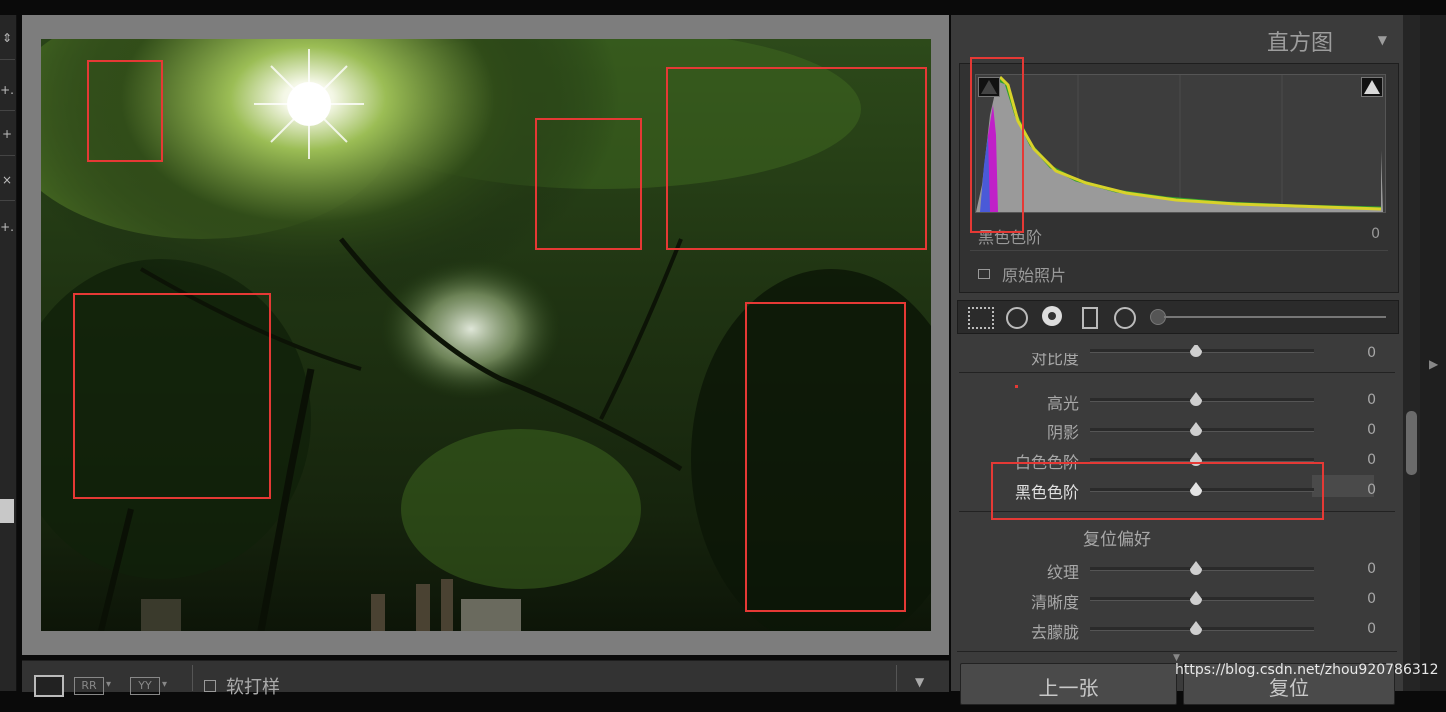  I want to click on clarity-slider, so click(1202, 599).